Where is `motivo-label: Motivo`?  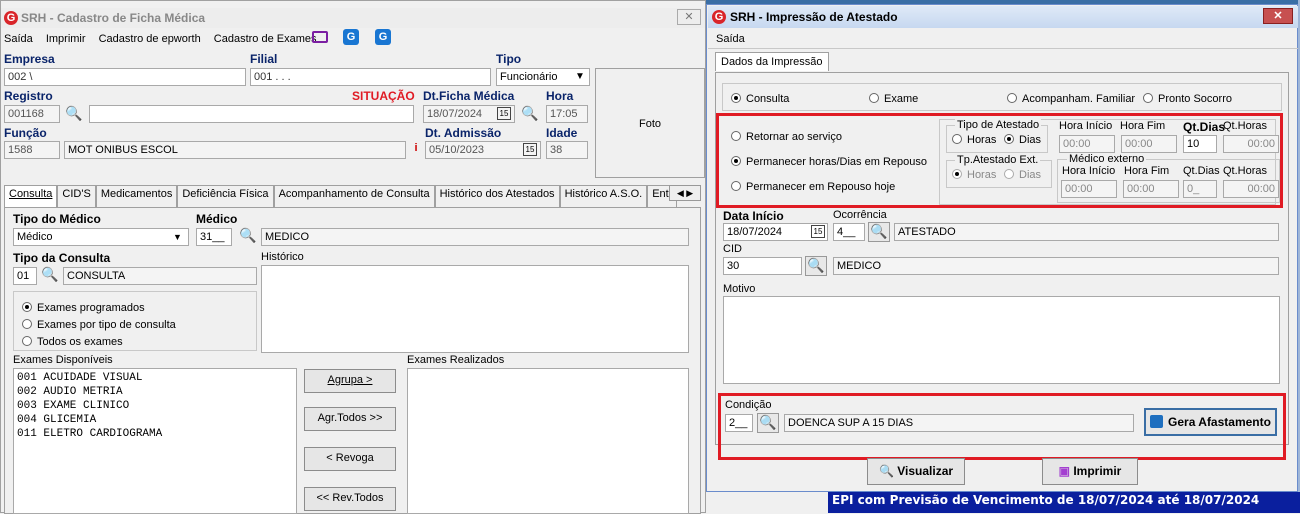
motivo-label: Motivo is located at coordinates (739, 289).